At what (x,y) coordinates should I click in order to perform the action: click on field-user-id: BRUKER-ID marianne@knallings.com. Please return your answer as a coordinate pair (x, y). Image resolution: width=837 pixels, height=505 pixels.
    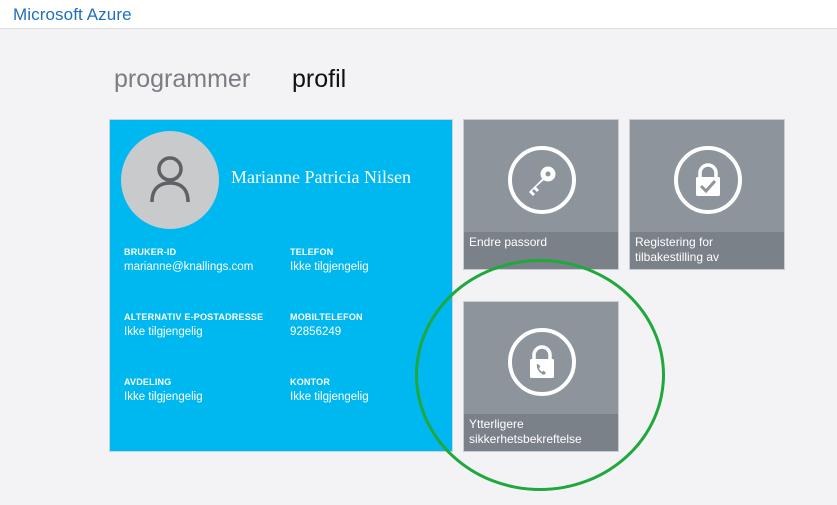
    Looking at the image, I should click on (204, 260).